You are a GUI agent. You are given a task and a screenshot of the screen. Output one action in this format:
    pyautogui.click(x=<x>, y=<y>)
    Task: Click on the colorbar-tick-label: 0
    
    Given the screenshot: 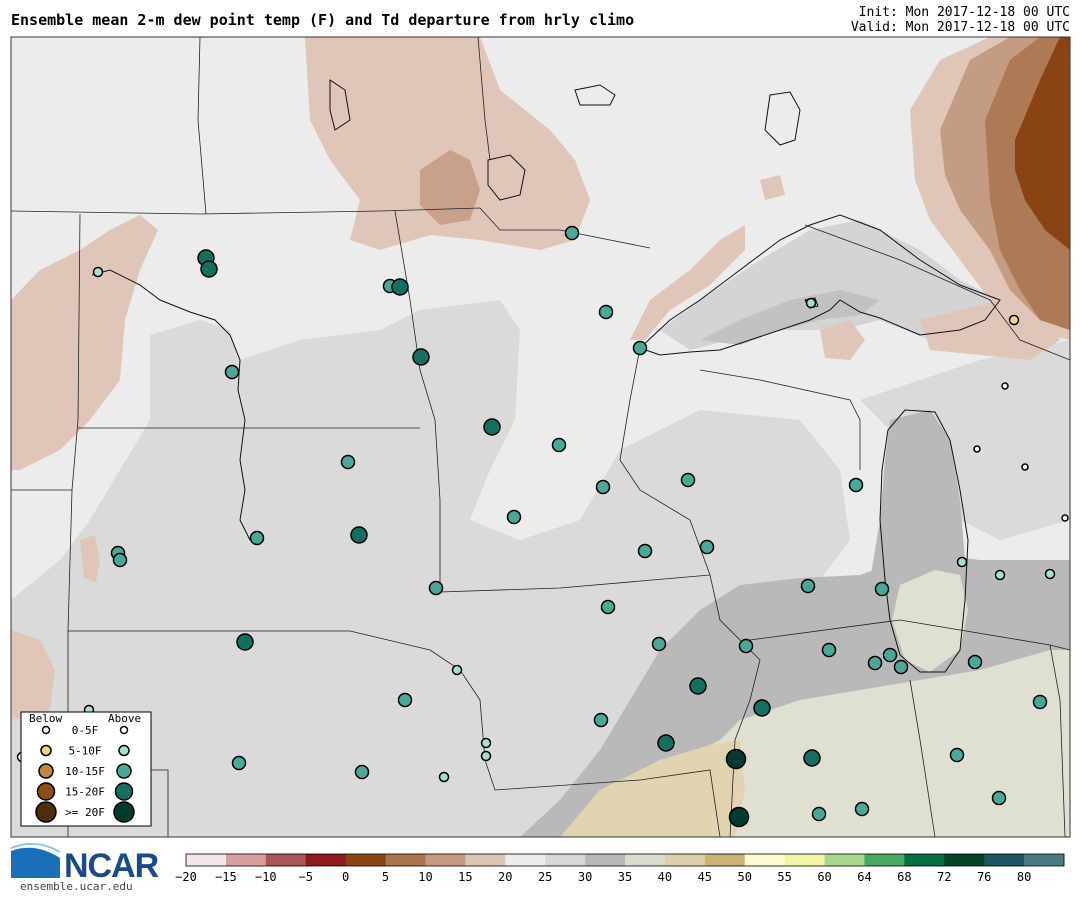 What is the action you would take?
    pyautogui.click(x=345, y=877)
    